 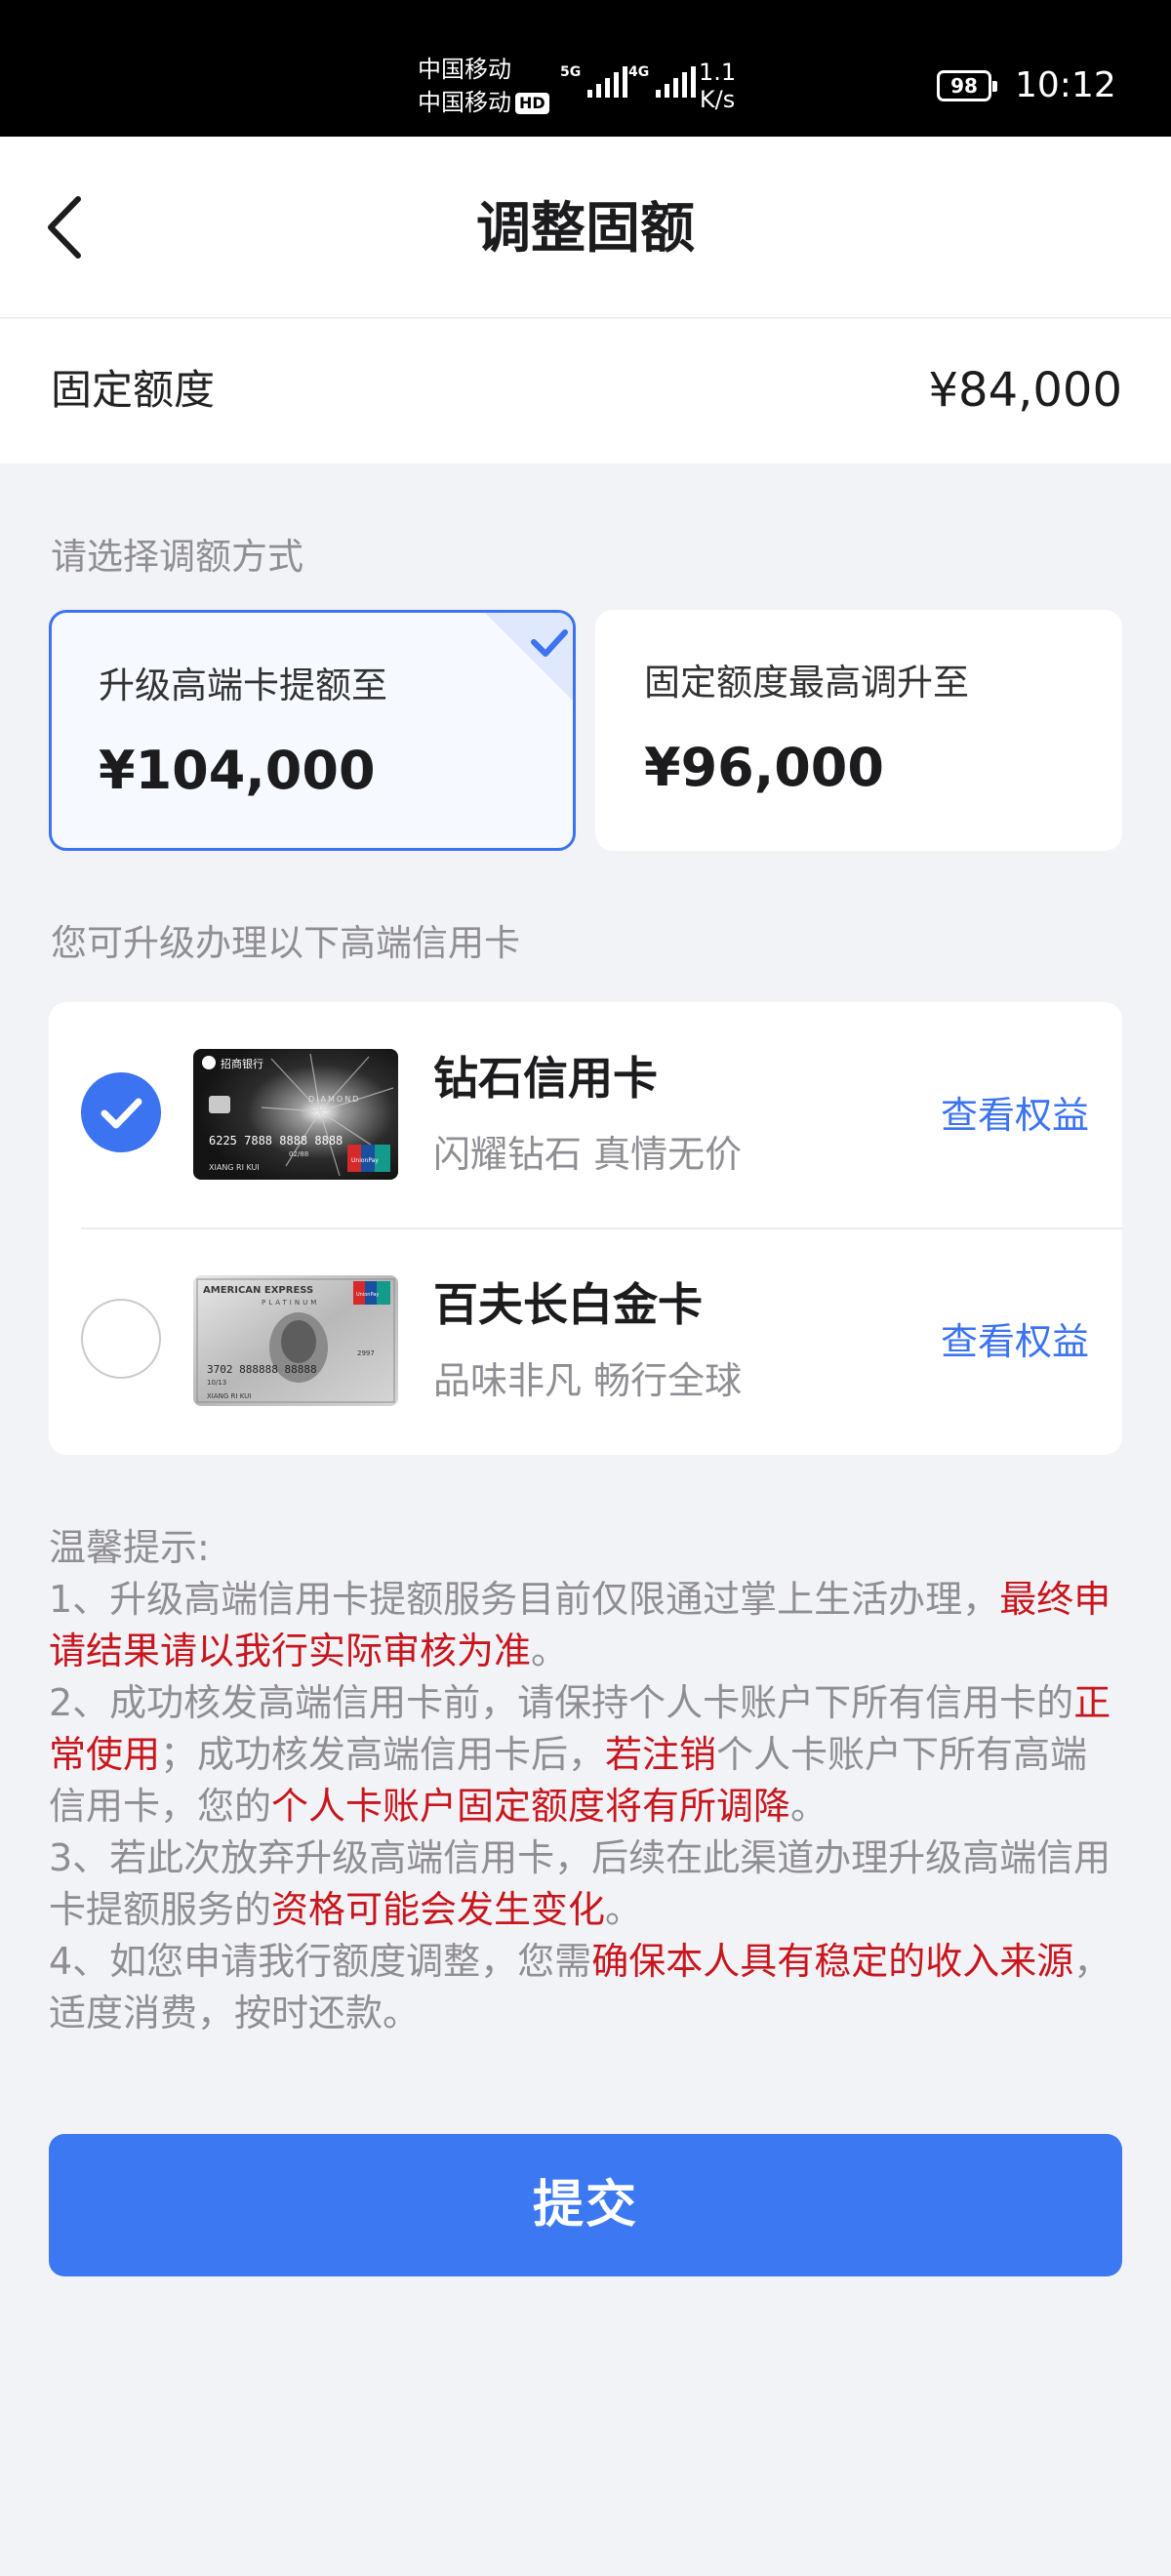 What do you see at coordinates (531, 1806) in the screenshot?
I see `tip-highlight: 个人卡账户固定额度将有所调降` at bounding box center [531, 1806].